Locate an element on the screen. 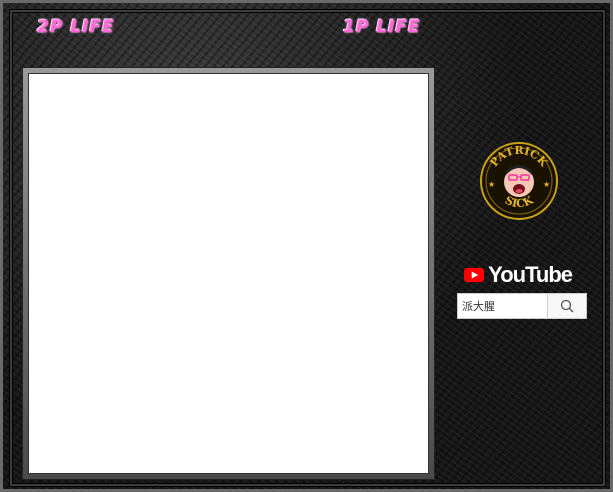 The width and height of the screenshot is (613, 492). youtube-logo: YouTube is located at coordinates (518, 275).